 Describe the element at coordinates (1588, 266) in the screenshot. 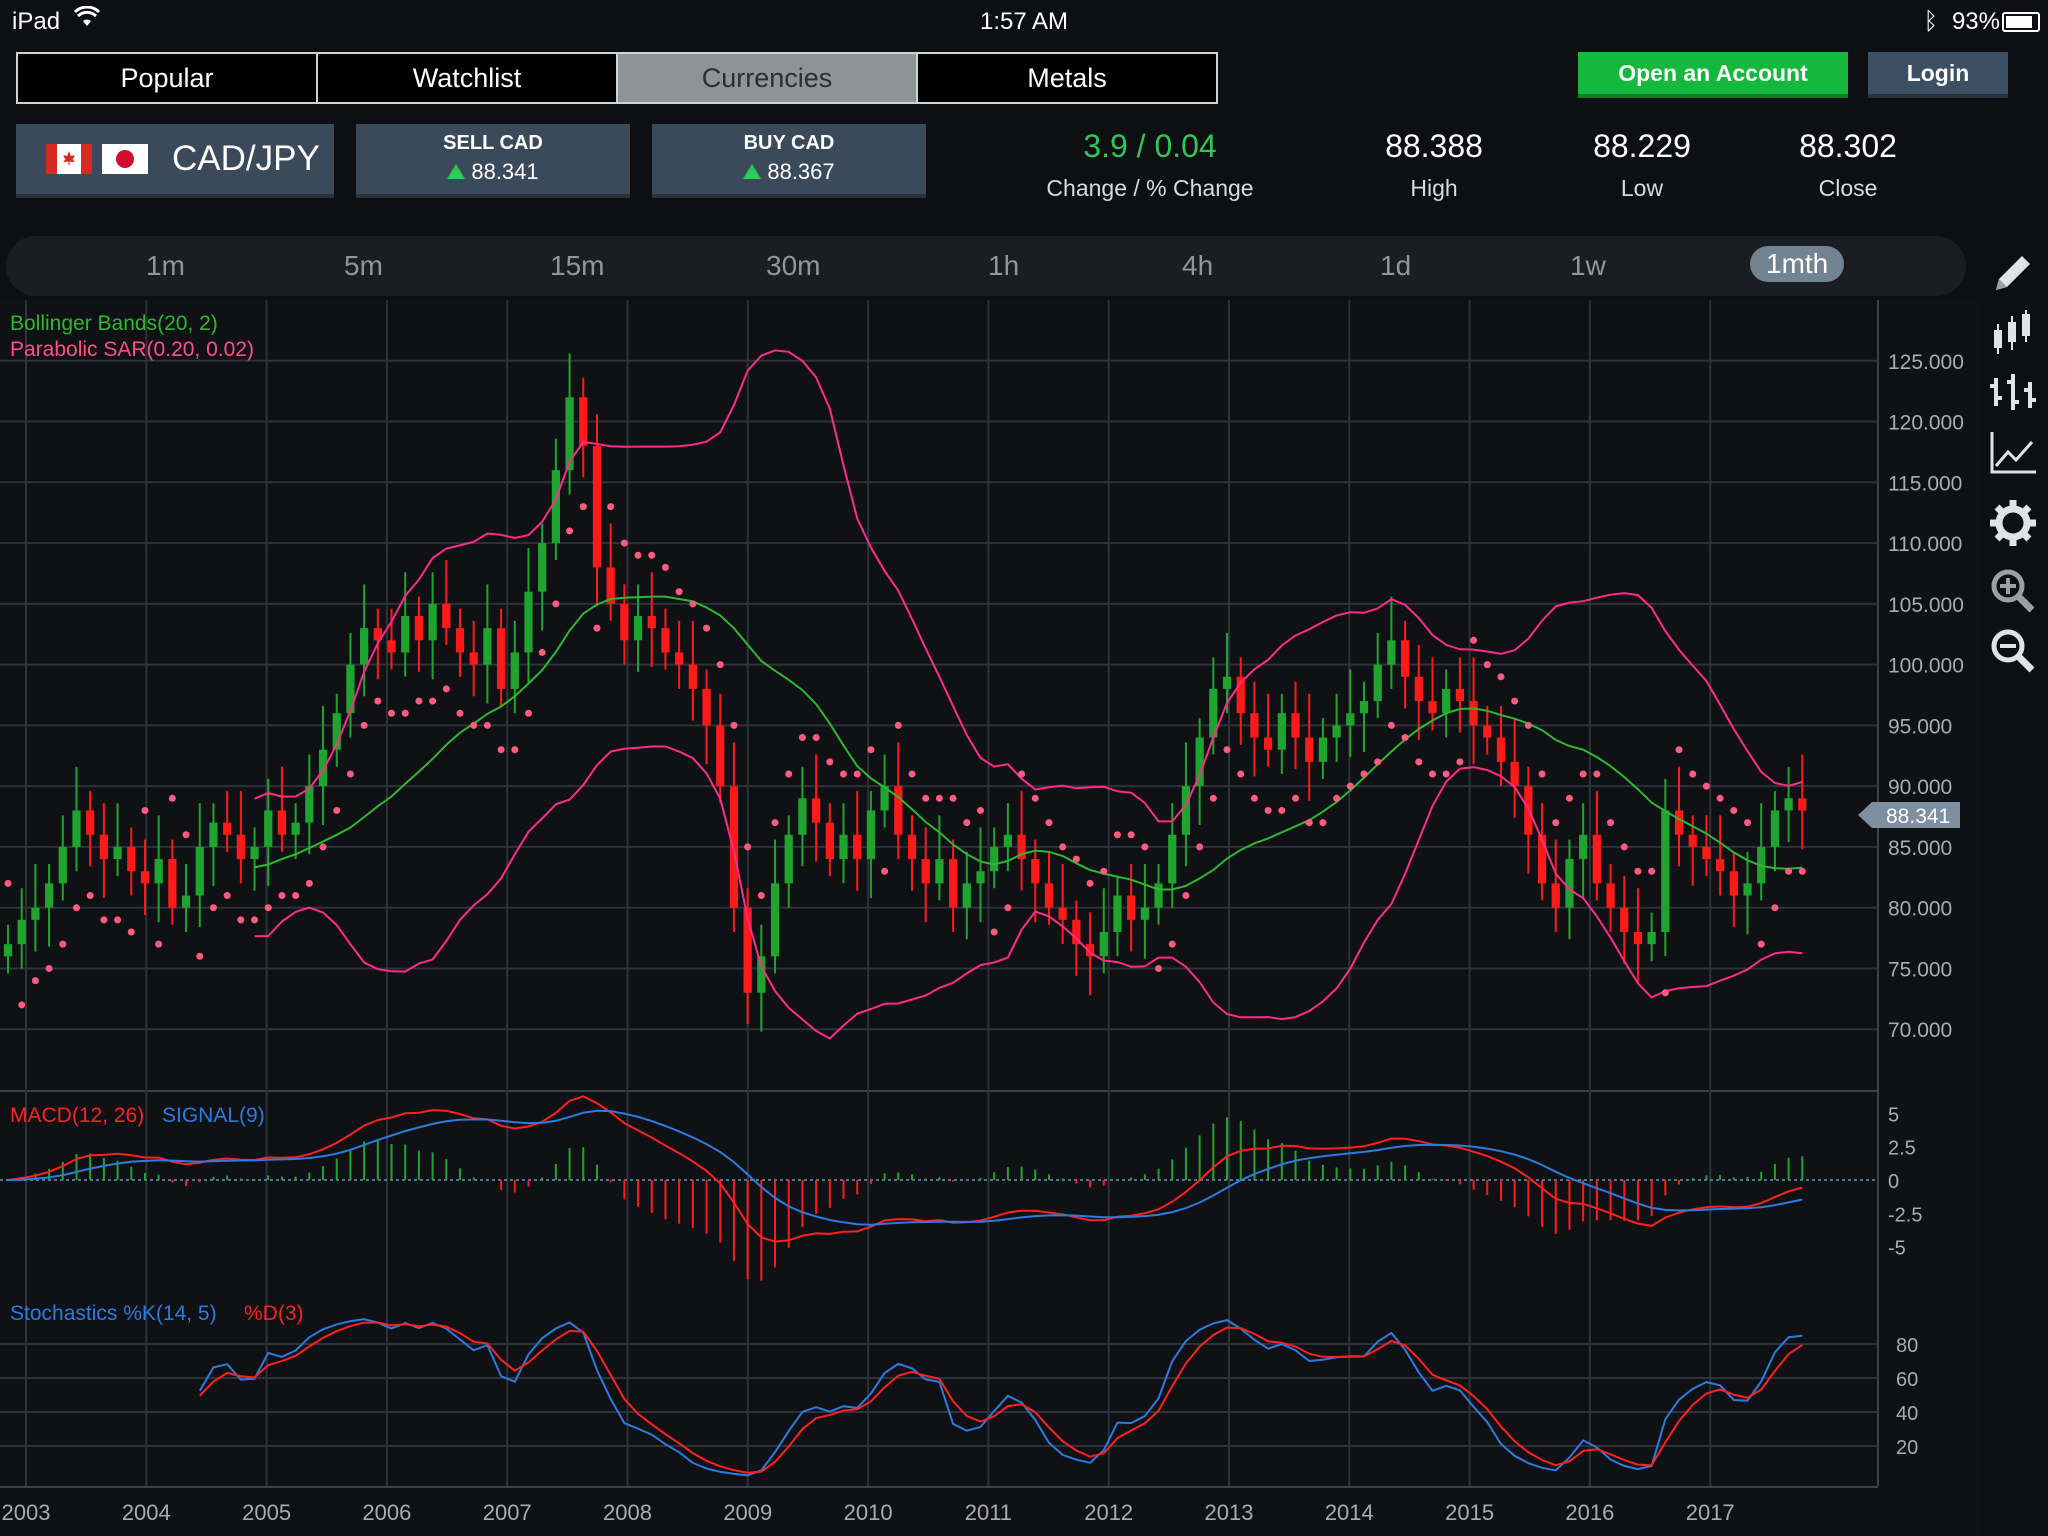

I see `timeframe-1w: 1w` at that location.